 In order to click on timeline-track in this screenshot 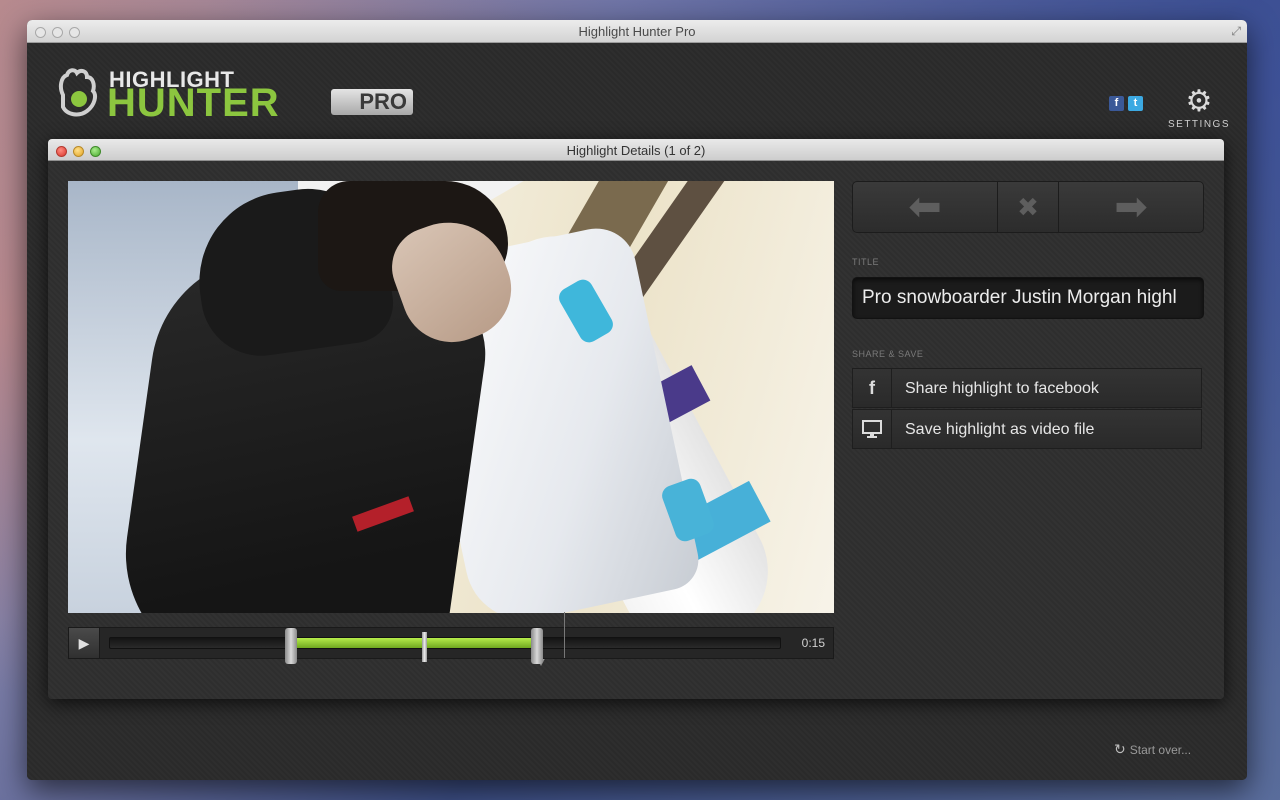, I will do `click(445, 638)`.